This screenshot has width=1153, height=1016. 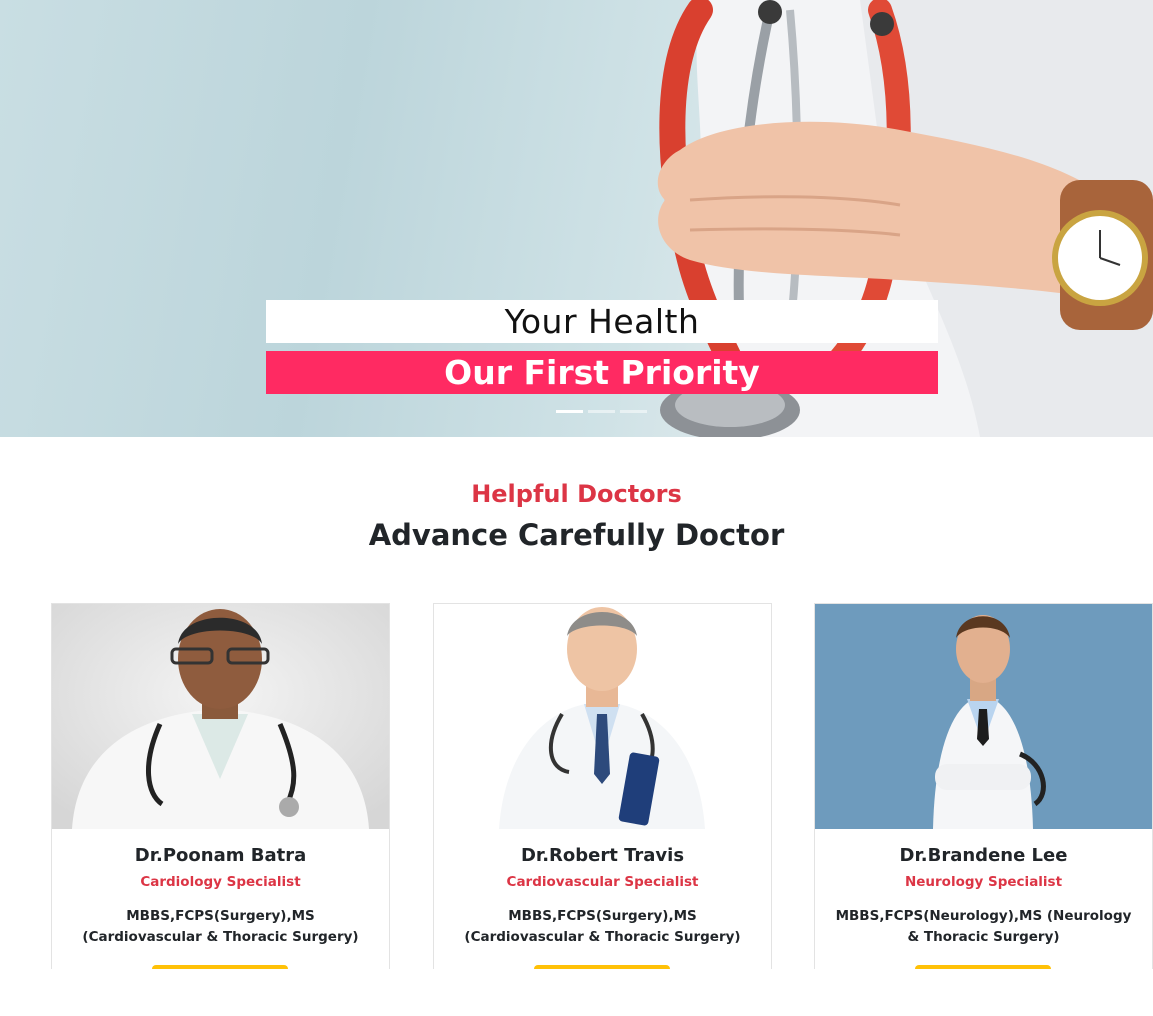 I want to click on hero-title: Your Health, so click(x=602, y=321).